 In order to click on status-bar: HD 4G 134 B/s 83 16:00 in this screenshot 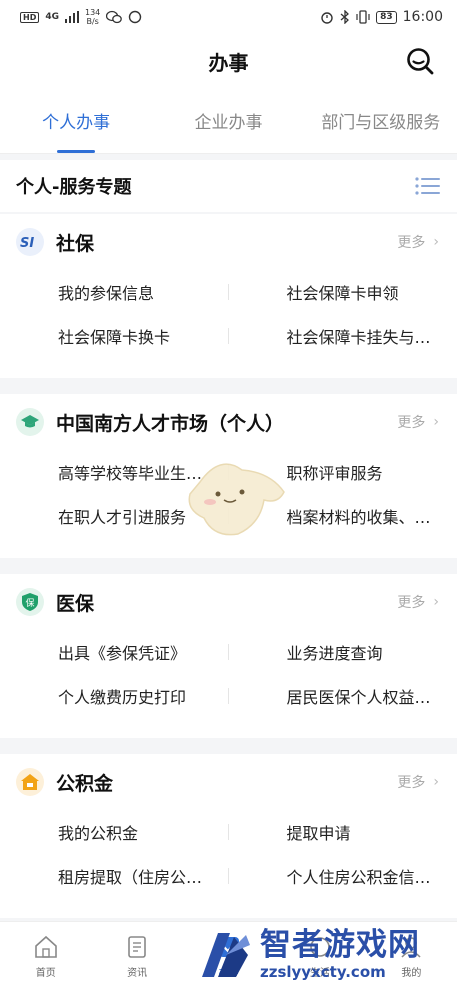, I will do `click(228, 17)`.